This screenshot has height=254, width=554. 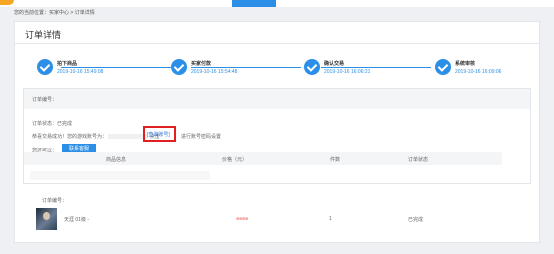 I want to click on view-account-link: [查询账号], so click(x=158, y=134).